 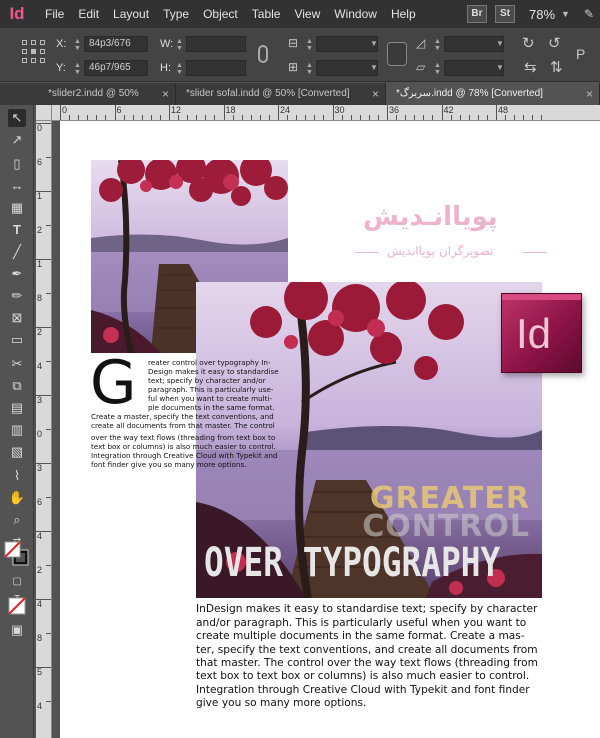 What do you see at coordinates (374, 43) in the screenshot?
I see `scale-x-dropdown-icon: ▼` at bounding box center [374, 43].